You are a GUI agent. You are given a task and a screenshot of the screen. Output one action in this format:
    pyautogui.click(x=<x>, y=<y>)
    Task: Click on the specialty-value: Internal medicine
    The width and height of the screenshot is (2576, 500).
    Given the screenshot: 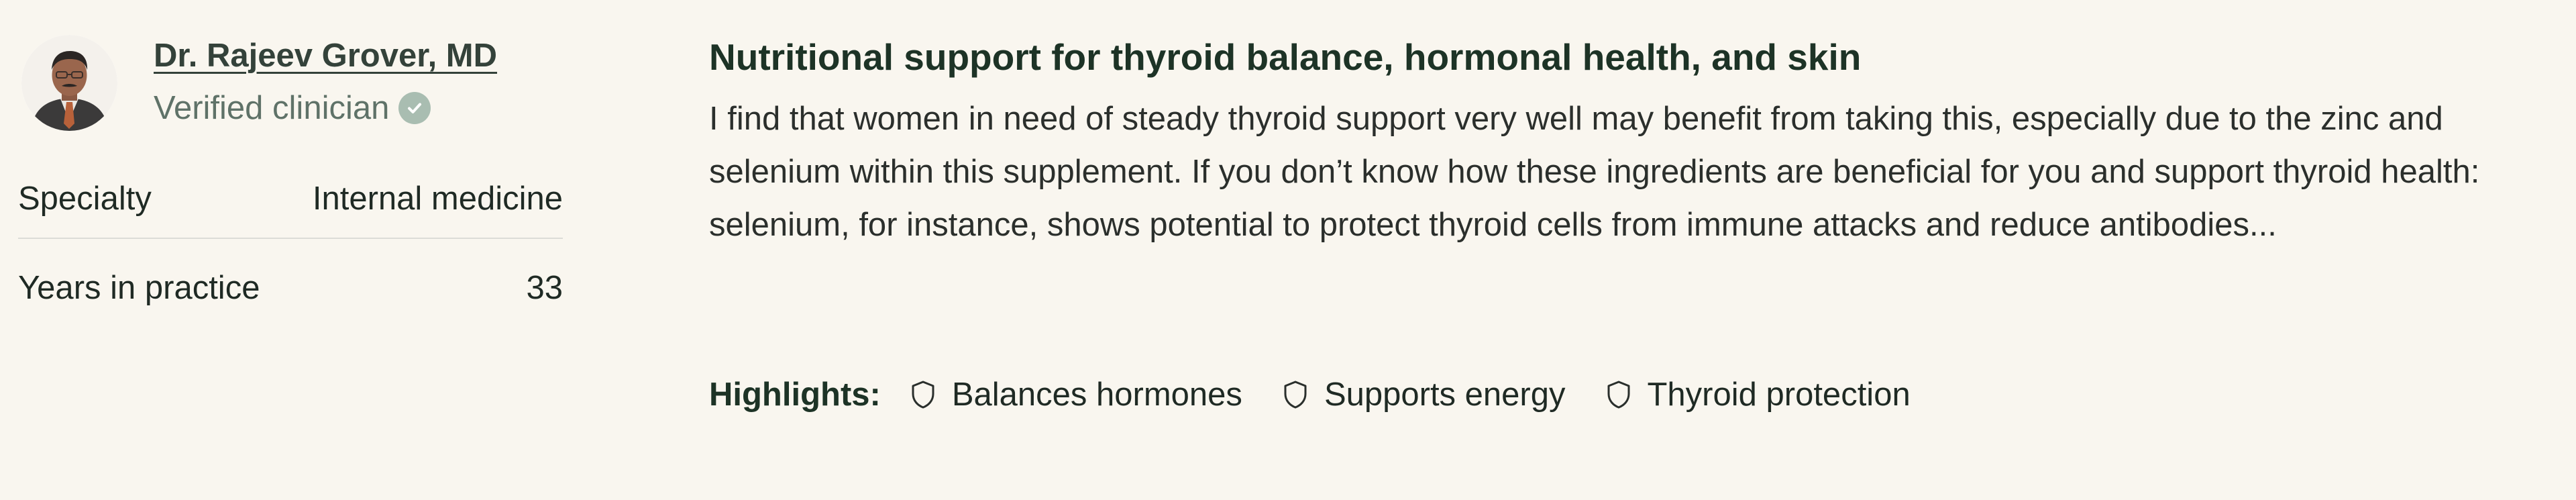 What is the action you would take?
    pyautogui.click(x=437, y=199)
    